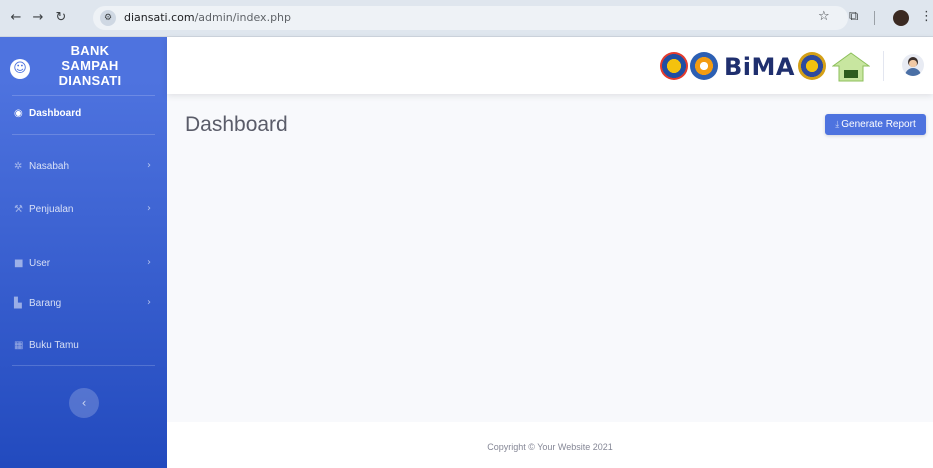  Describe the element at coordinates (812, 66) in the screenshot. I see `university-seal-icon` at that location.